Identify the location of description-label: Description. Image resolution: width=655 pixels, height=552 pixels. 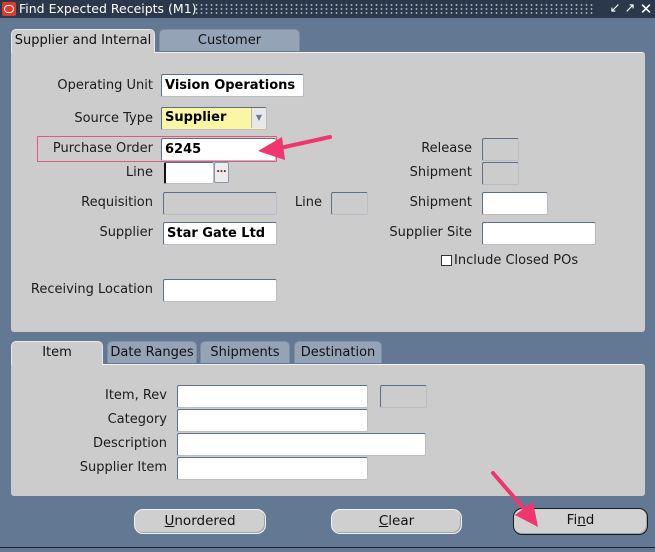
(129, 443).